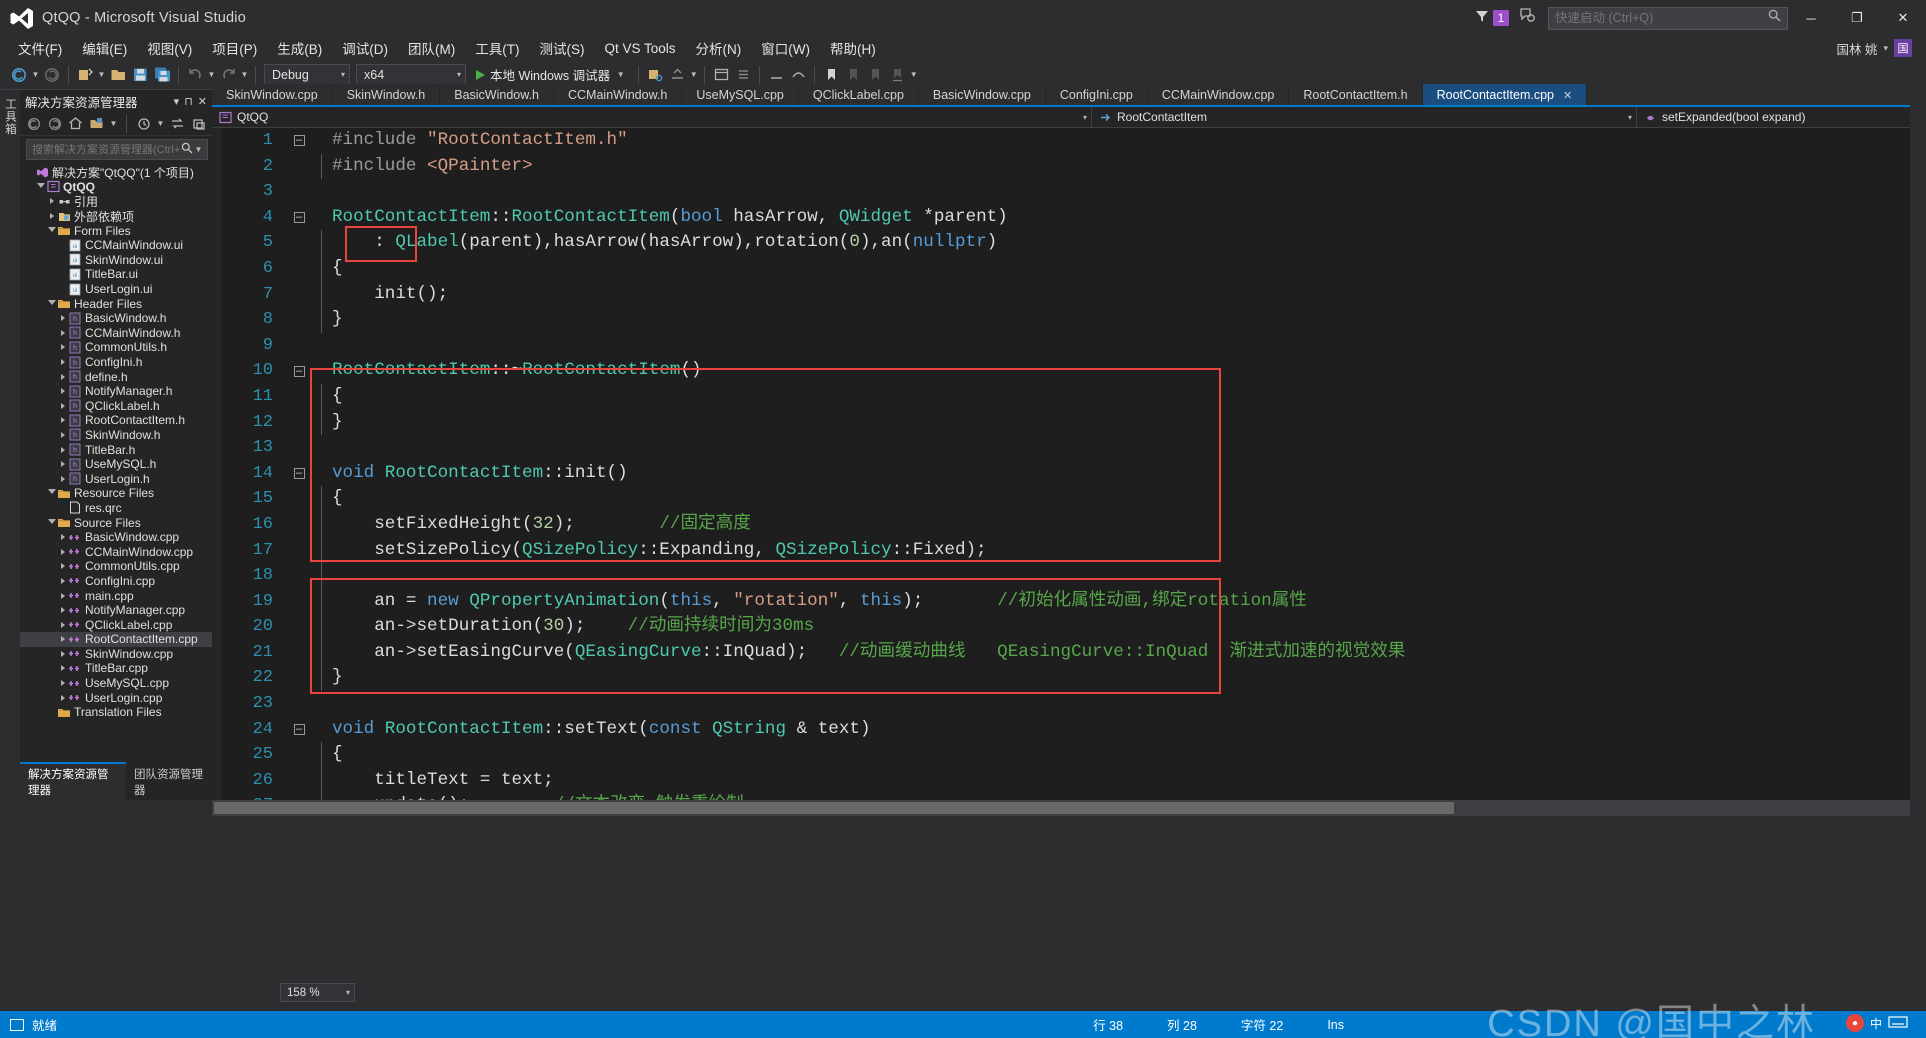 Image resolution: width=1926 pixels, height=1038 pixels. Describe the element at coordinates (116, 201) in the screenshot. I see `tree-item: 引用` at that location.